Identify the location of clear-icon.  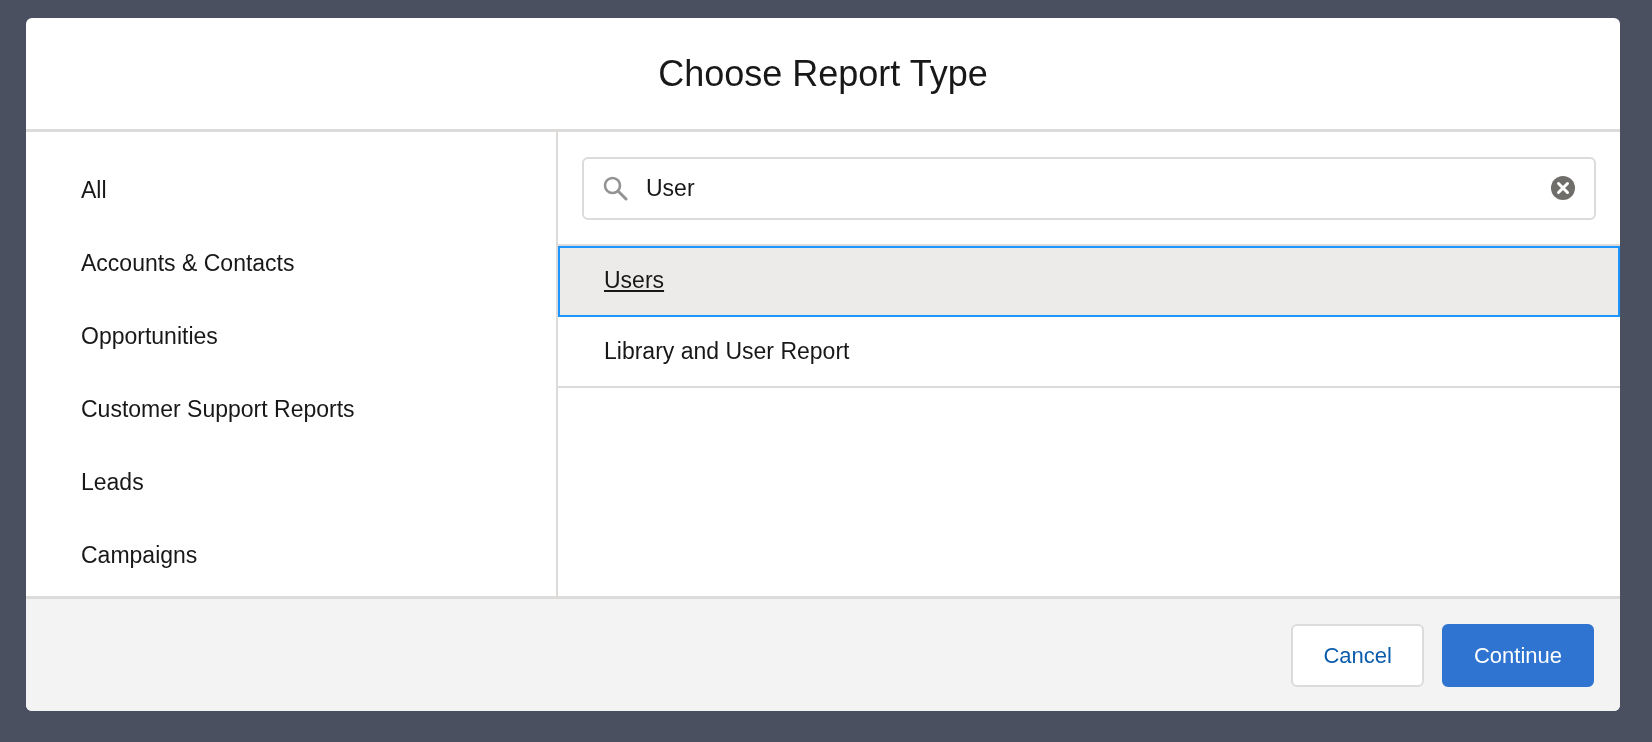
(1563, 188).